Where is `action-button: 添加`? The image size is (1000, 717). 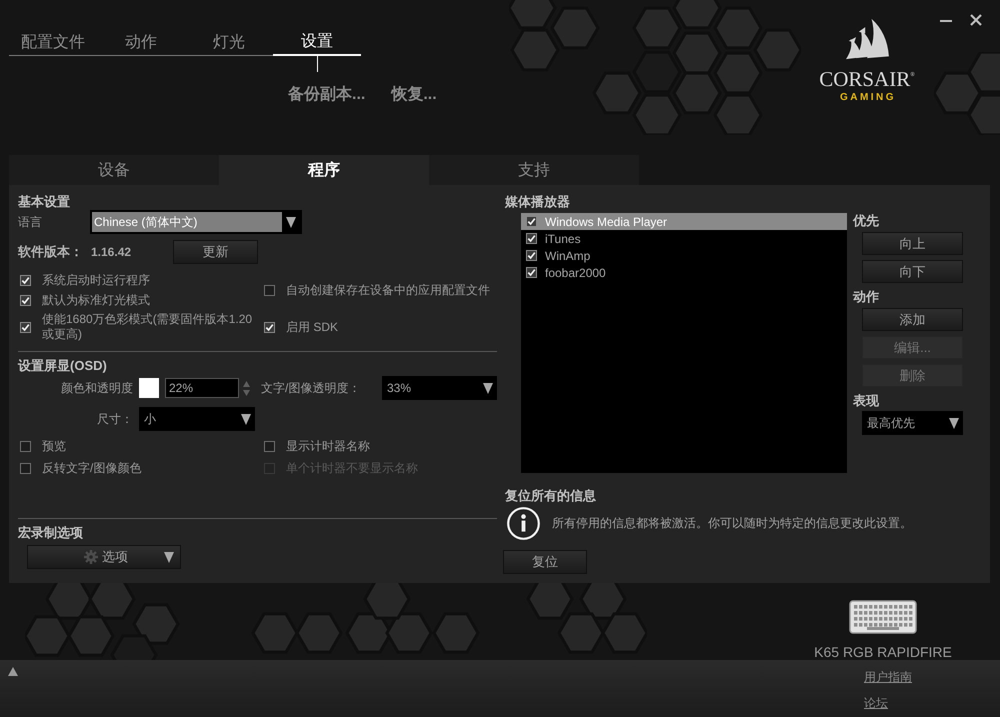 action-button: 添加 is located at coordinates (912, 319).